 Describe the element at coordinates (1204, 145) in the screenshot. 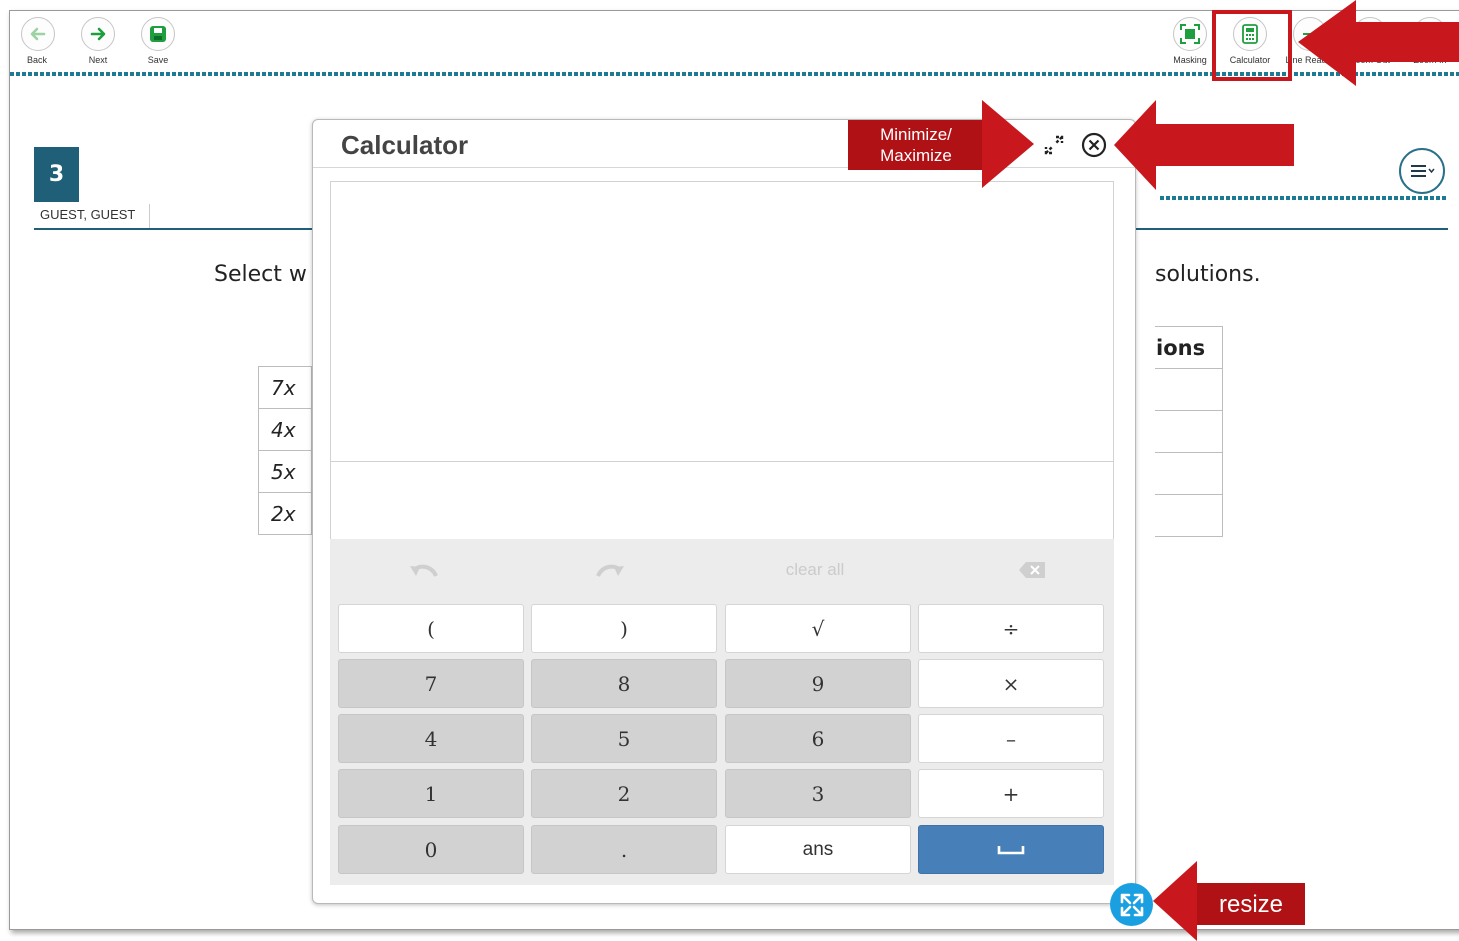

I see `annotation-arrow-close` at that location.